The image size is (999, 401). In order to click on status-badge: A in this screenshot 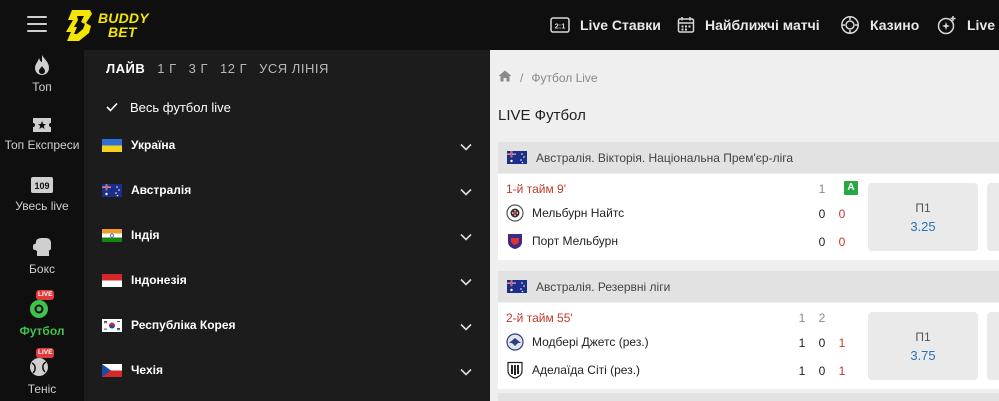, I will do `click(851, 188)`.